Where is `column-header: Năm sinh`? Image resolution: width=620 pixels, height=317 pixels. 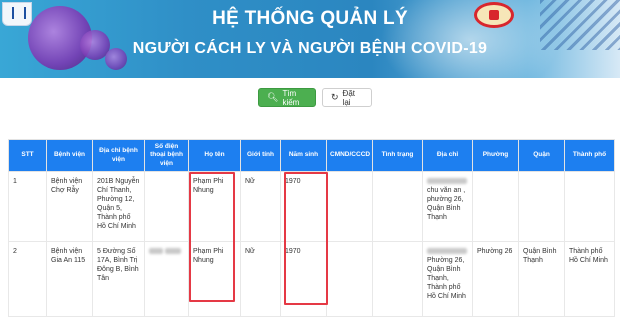 column-header: Năm sinh is located at coordinates (303, 155).